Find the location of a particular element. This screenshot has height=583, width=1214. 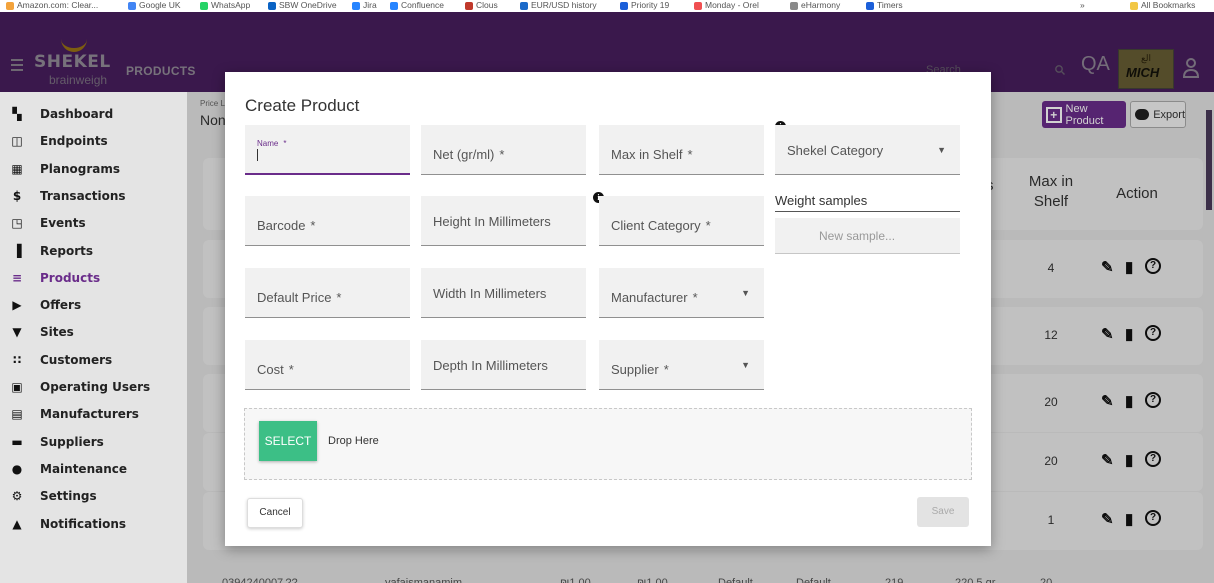

max-in-shelf-field: Max in Shelf * is located at coordinates (681, 150).